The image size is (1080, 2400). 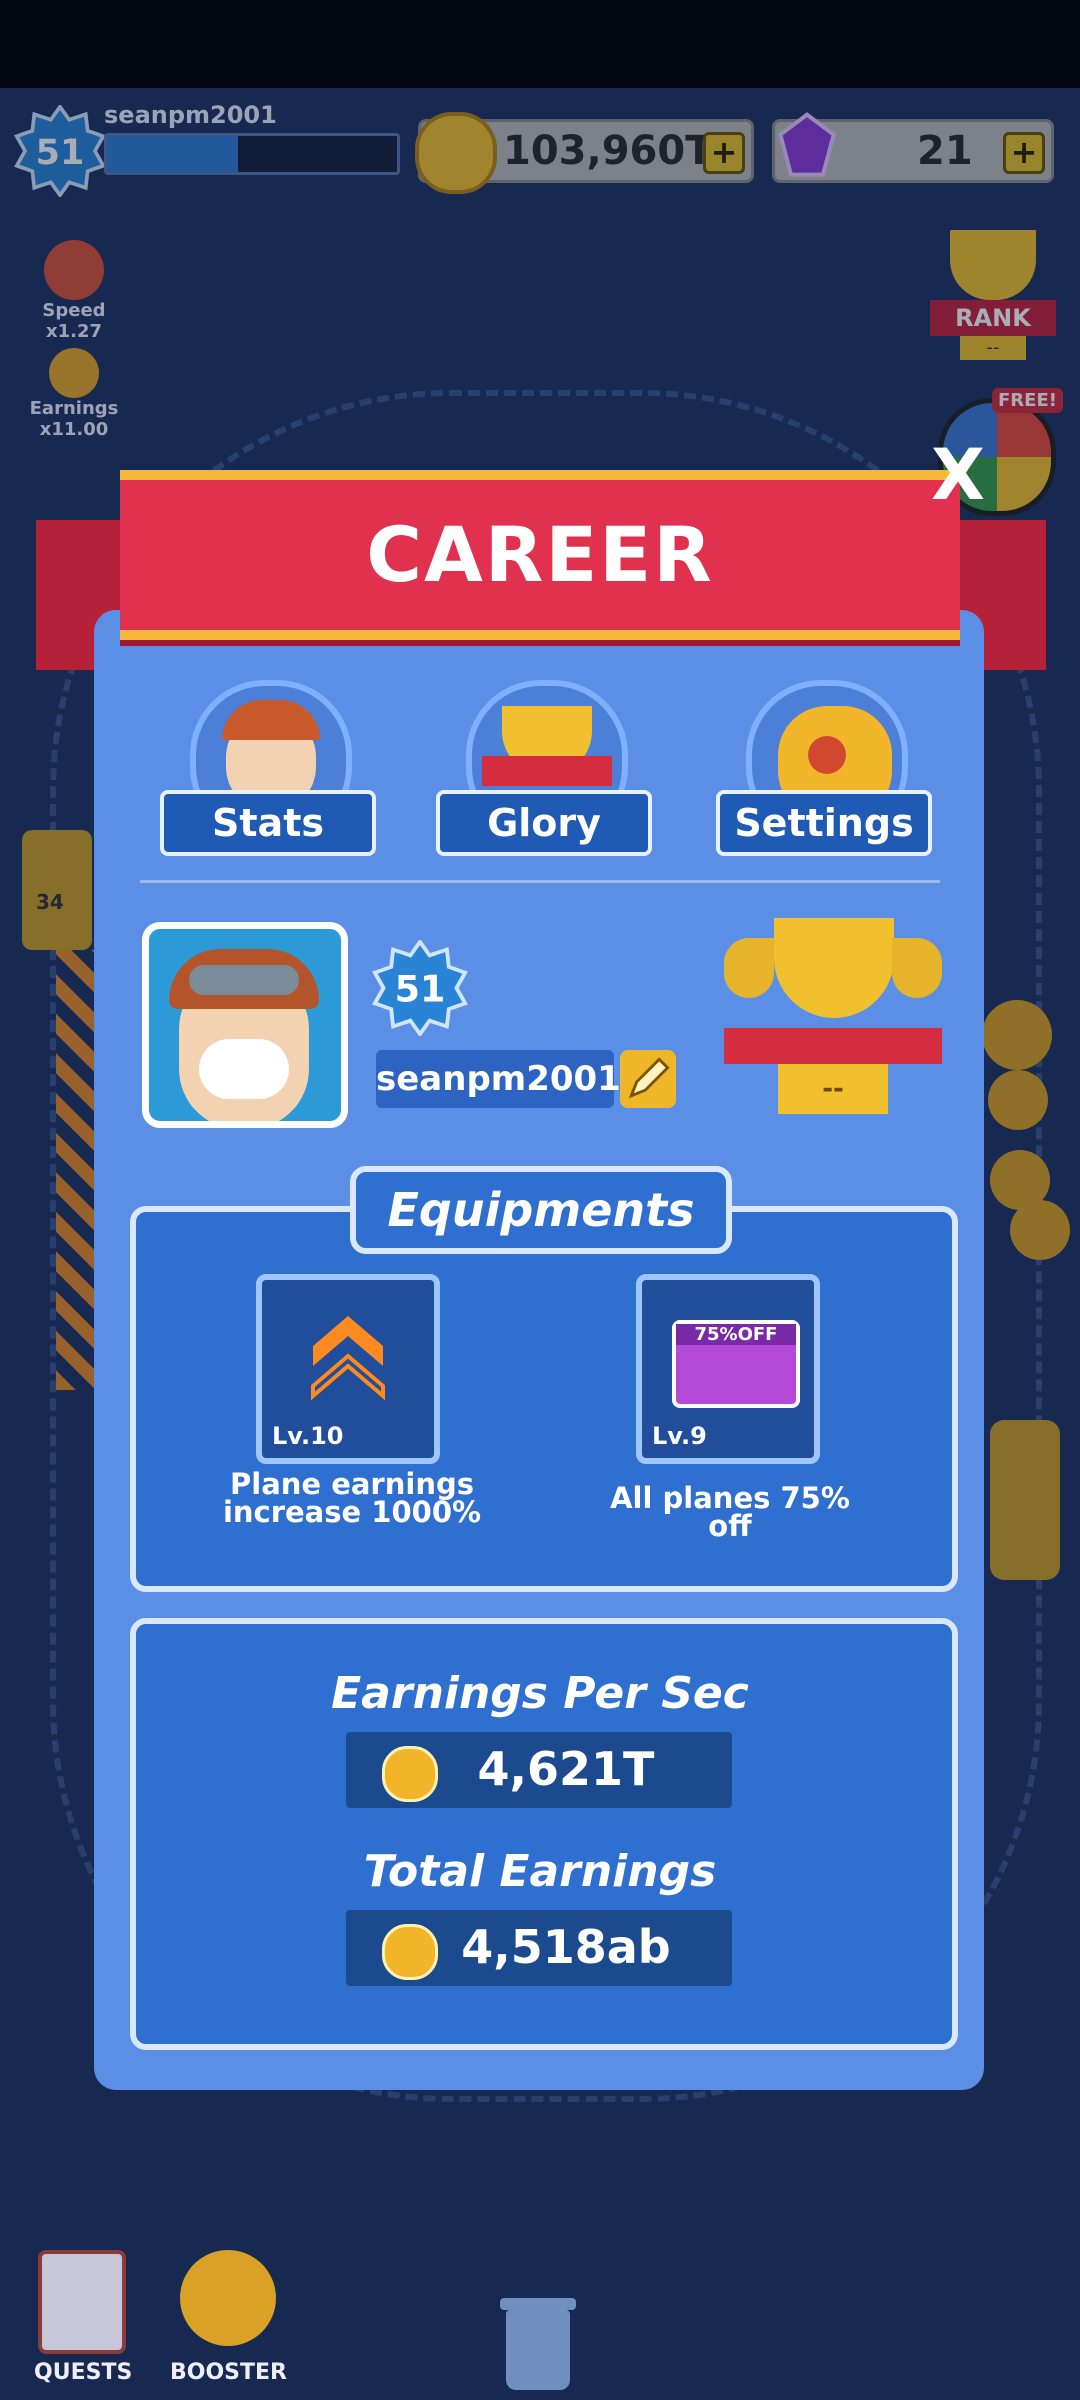 What do you see at coordinates (566, 1947) in the screenshot?
I see `total-earnings-value: 4,518ab` at bounding box center [566, 1947].